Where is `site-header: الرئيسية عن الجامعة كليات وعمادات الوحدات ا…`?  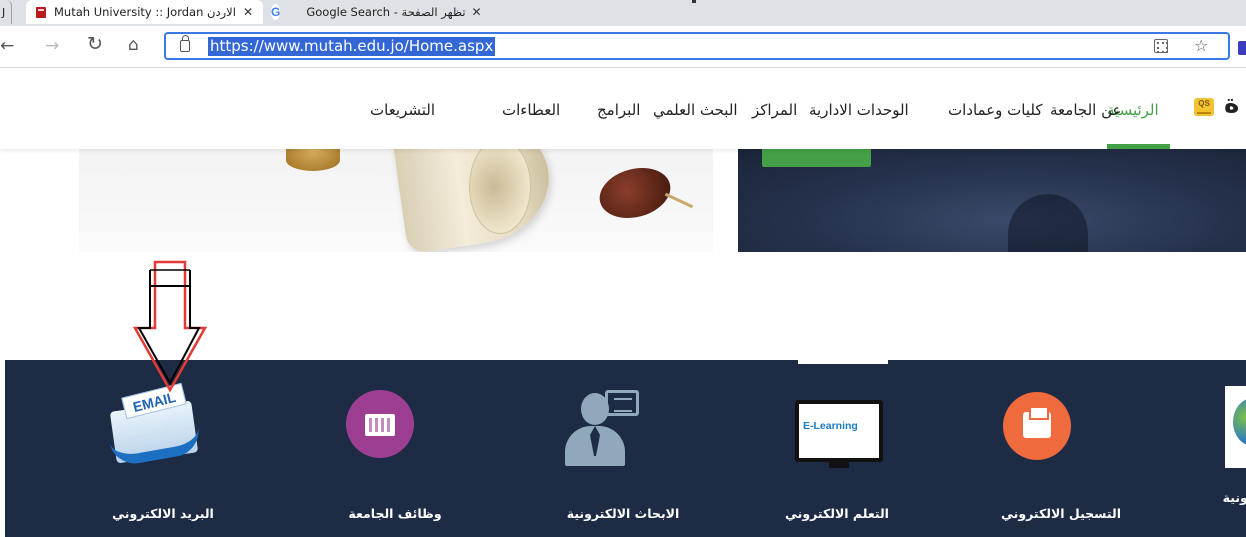 site-header: الرئيسية عن الجامعة كليات وعمادات الوحدات ا… is located at coordinates (623, 109).